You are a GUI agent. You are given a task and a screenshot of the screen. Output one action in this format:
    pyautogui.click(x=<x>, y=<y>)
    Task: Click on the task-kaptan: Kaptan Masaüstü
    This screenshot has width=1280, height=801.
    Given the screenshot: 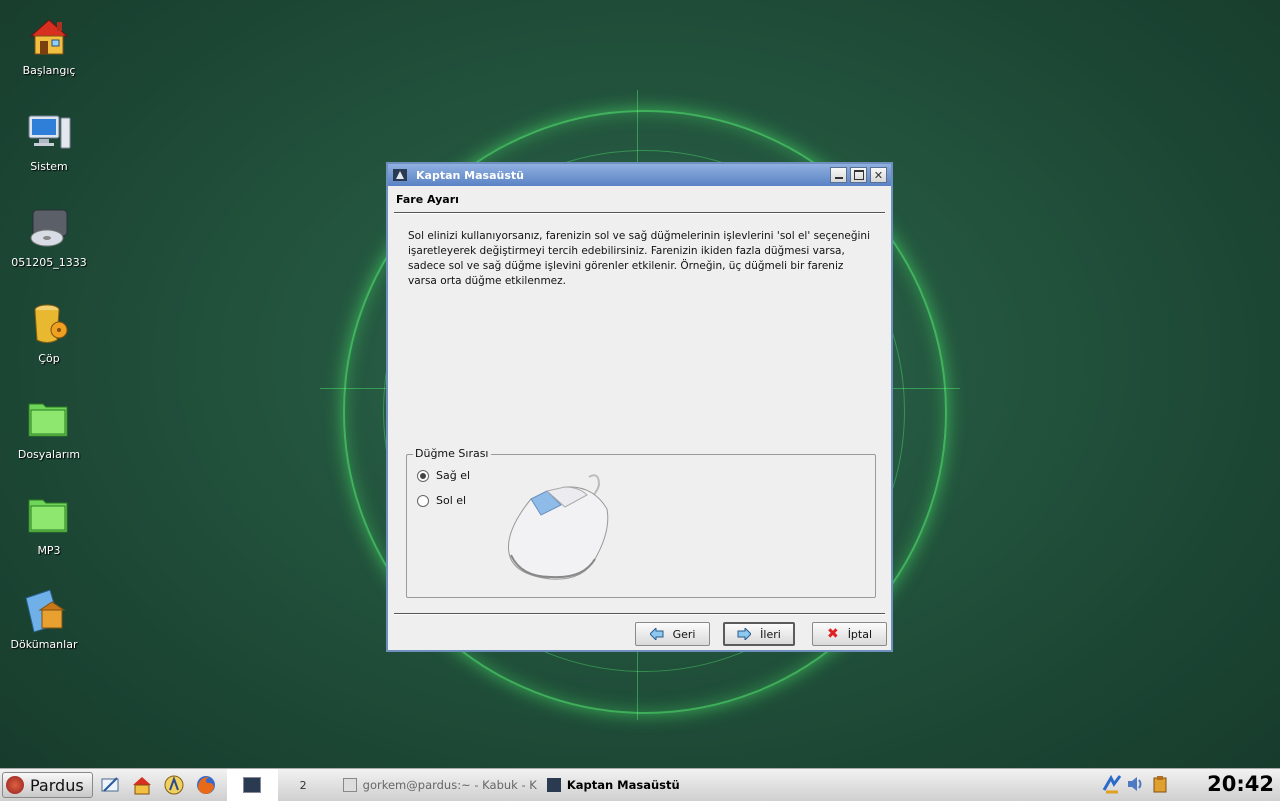 What is the action you would take?
    pyautogui.click(x=613, y=785)
    